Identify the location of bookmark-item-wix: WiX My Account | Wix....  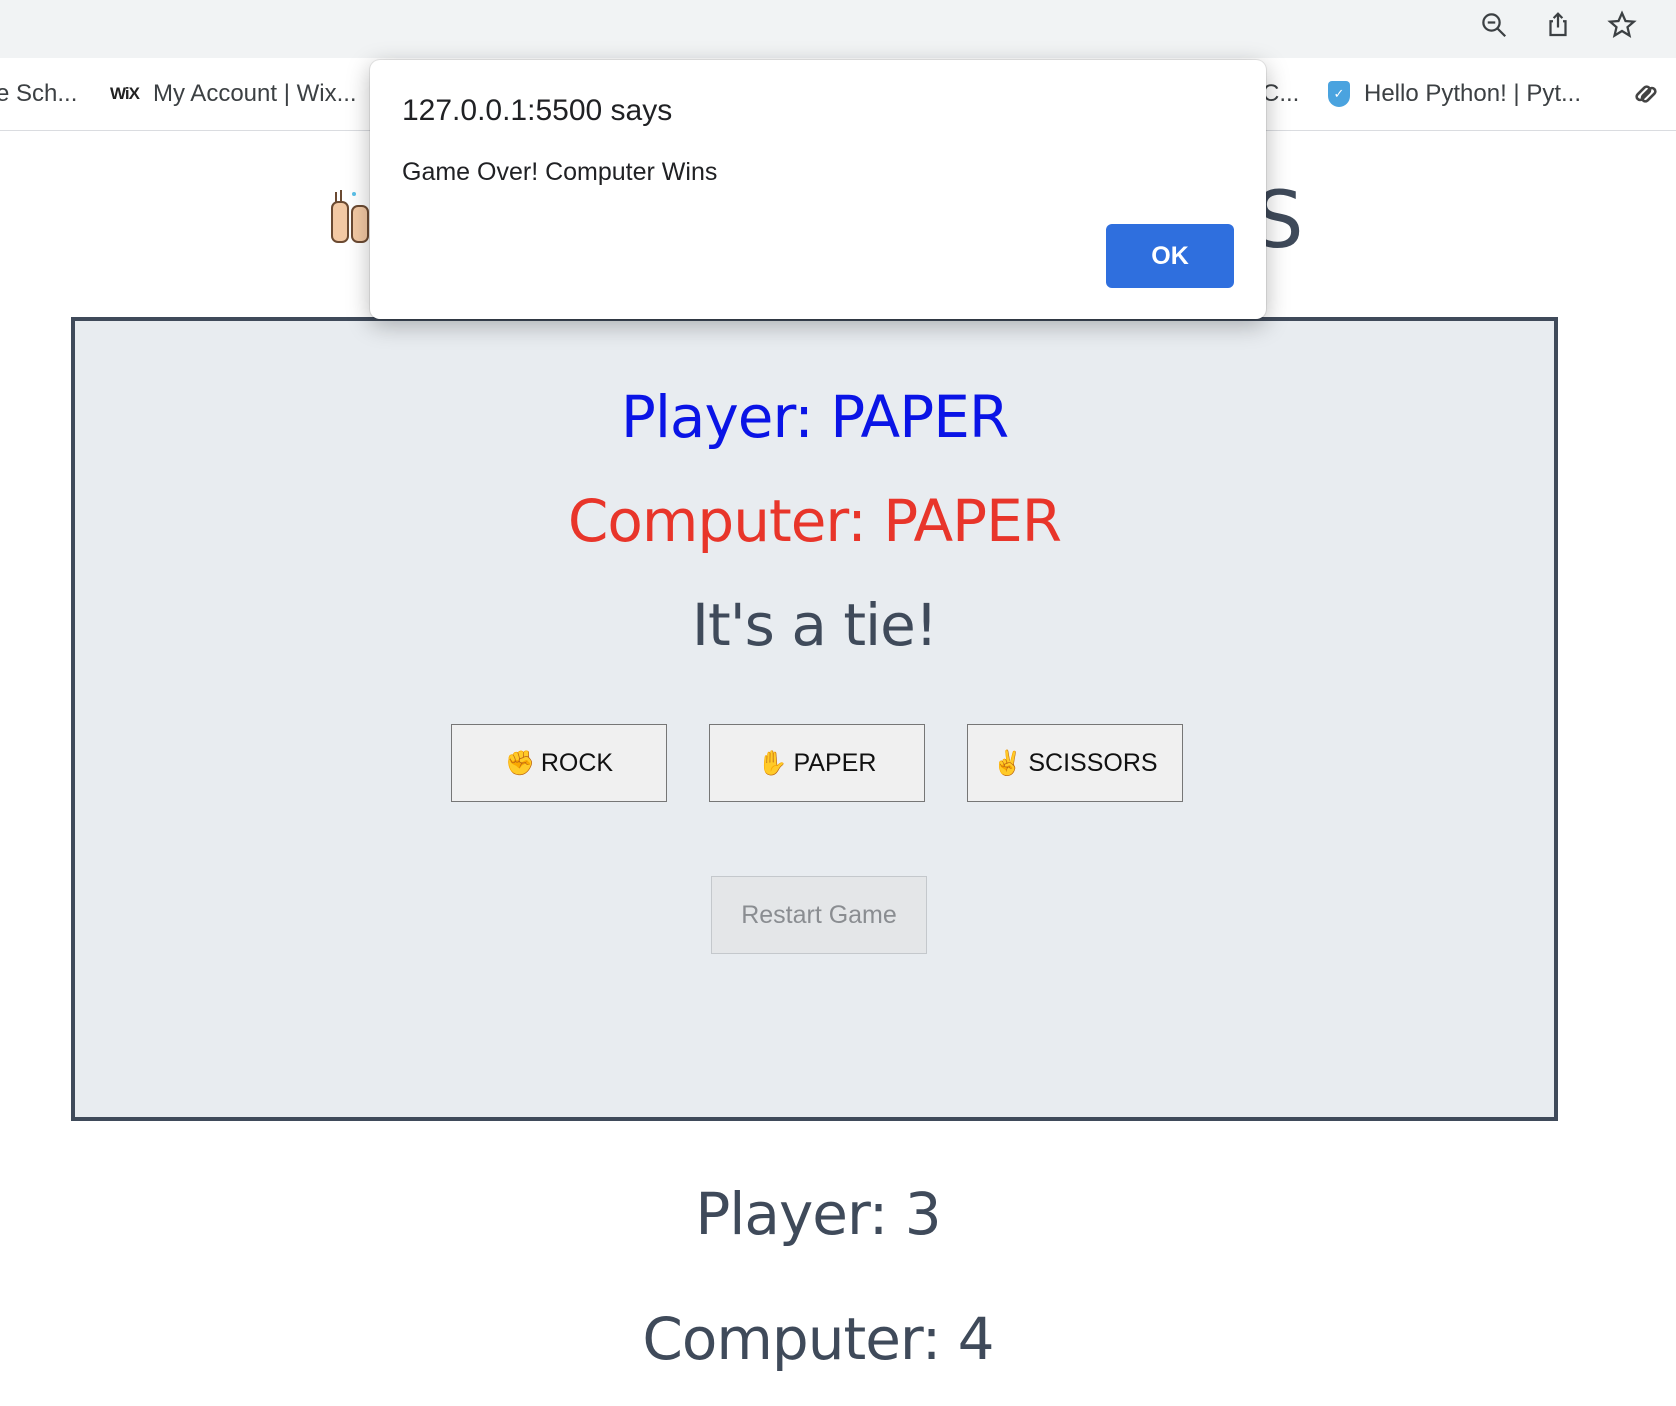
(233, 94).